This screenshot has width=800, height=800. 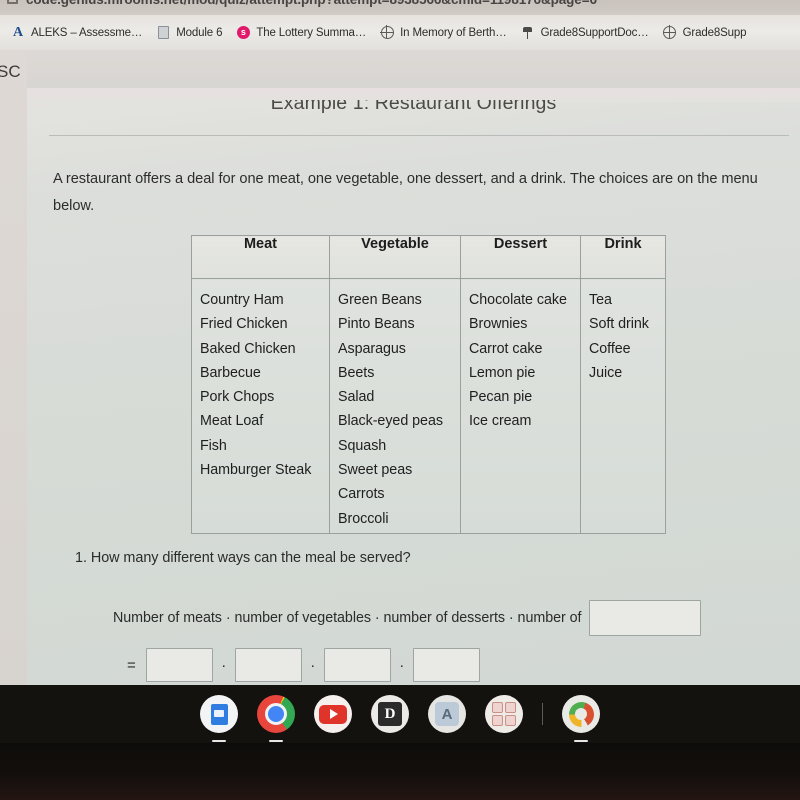 What do you see at coordinates (357, 665) in the screenshot?
I see `equation-input-desserts` at bounding box center [357, 665].